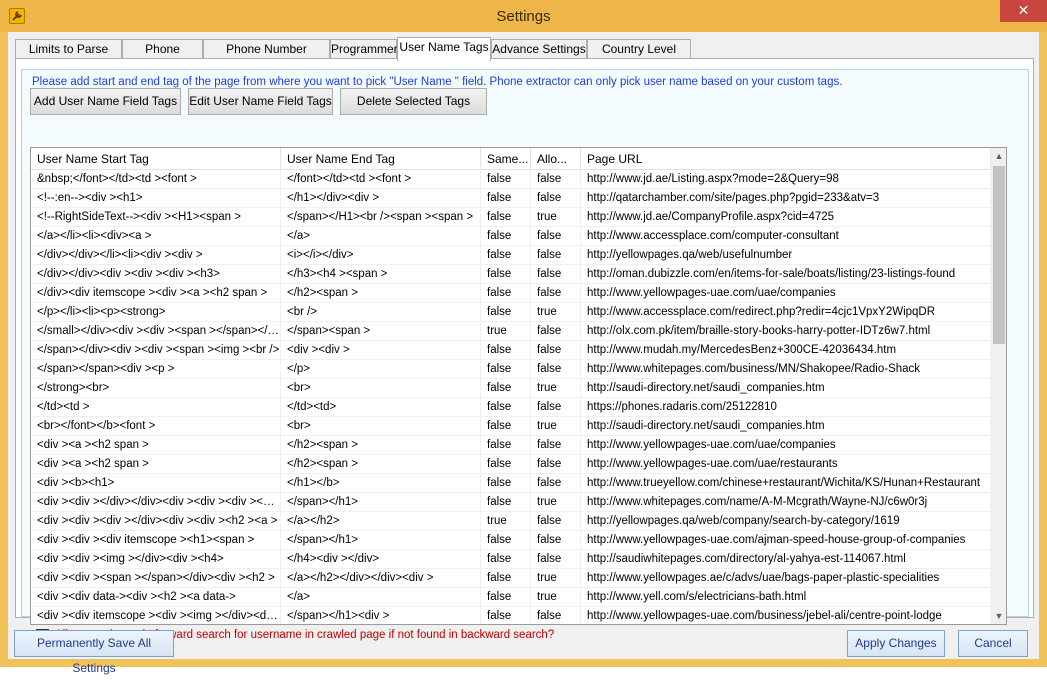 The height and width of the screenshot is (681, 1047). Describe the element at coordinates (156, 597) in the screenshot. I see `start-tag-cell: <div ><div data-><div ><h2 ><a data->` at that location.